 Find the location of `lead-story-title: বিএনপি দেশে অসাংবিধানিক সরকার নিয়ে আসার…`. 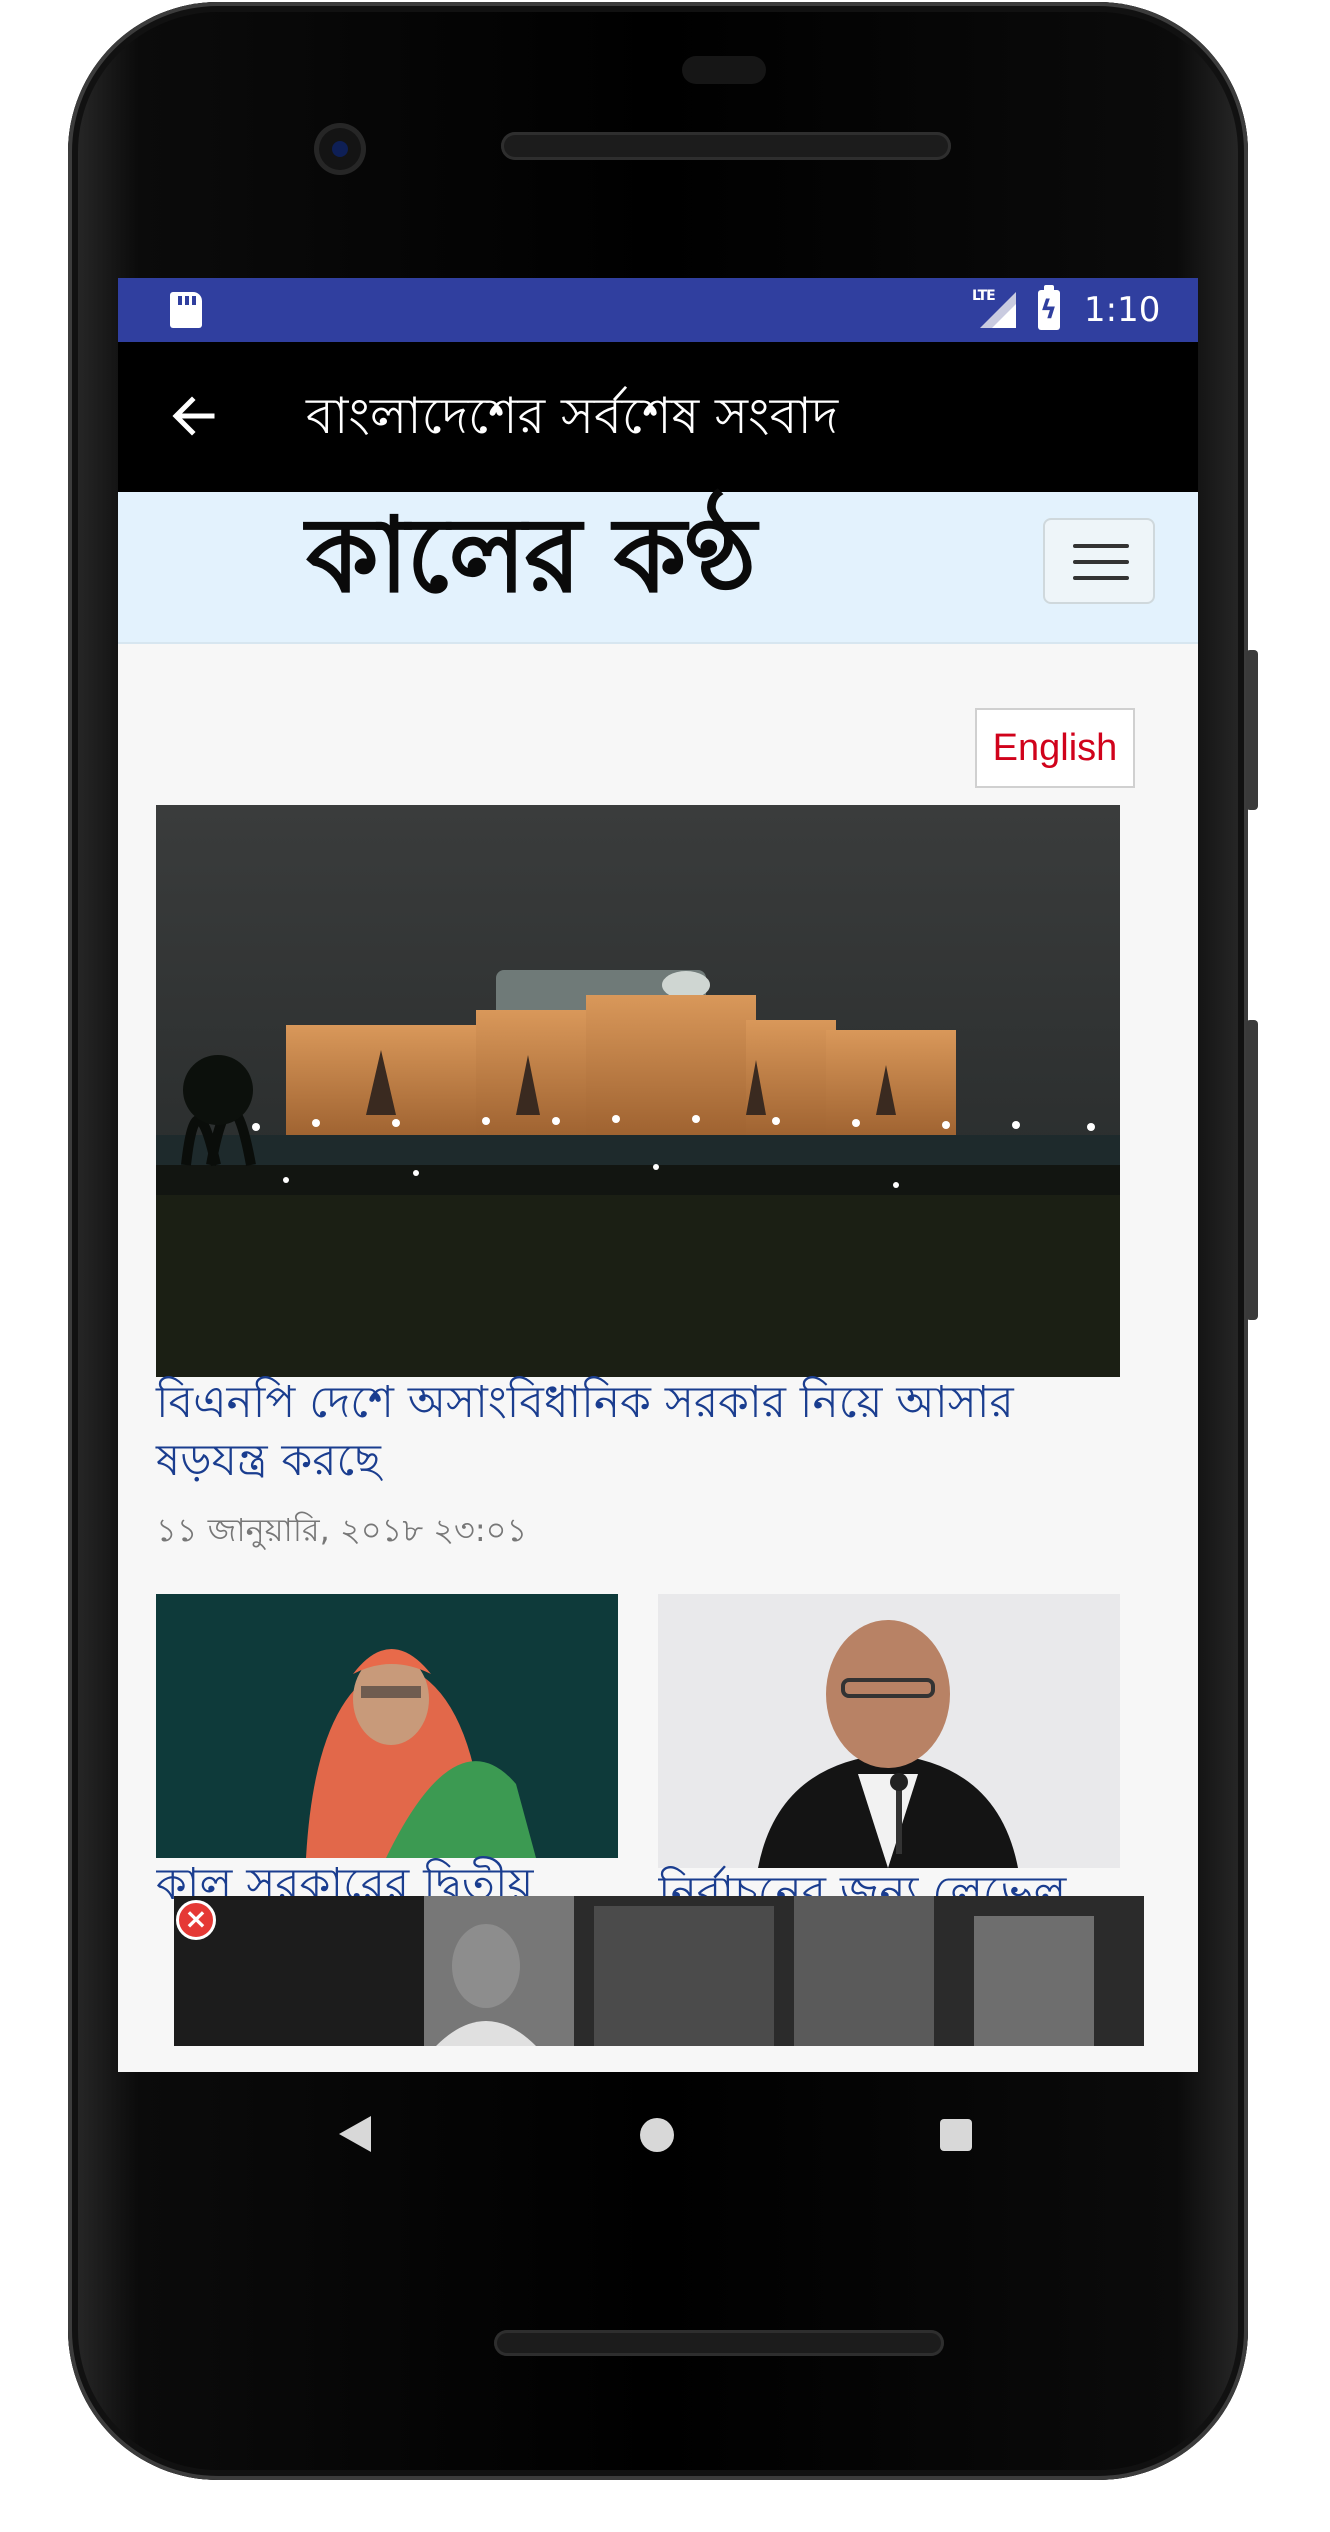

lead-story-title: বিএনপি দেশে অসাংবিধানিক সরকার নিয়ে আসার… is located at coordinates (646, 1432).